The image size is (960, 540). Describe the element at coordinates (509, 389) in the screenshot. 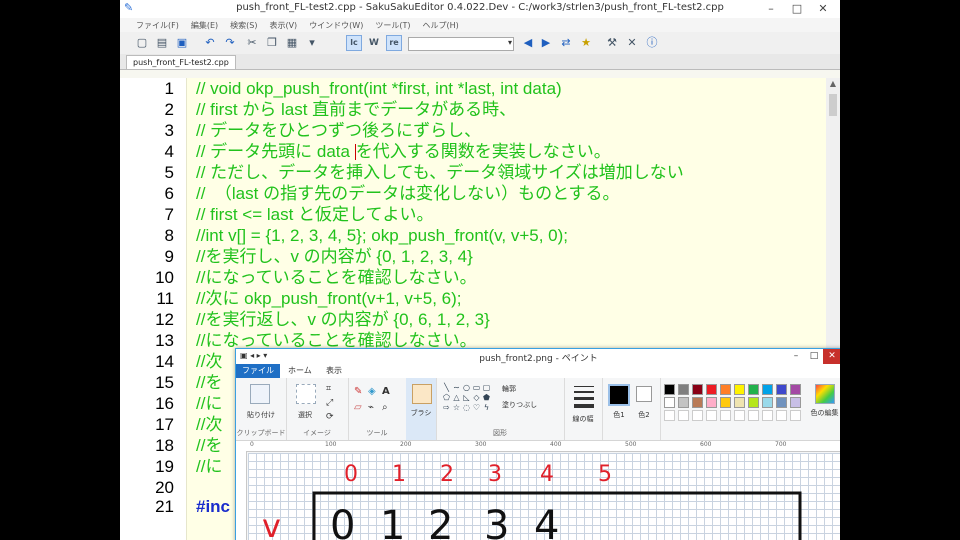

I see `outline-dropdown: 輪郭` at that location.